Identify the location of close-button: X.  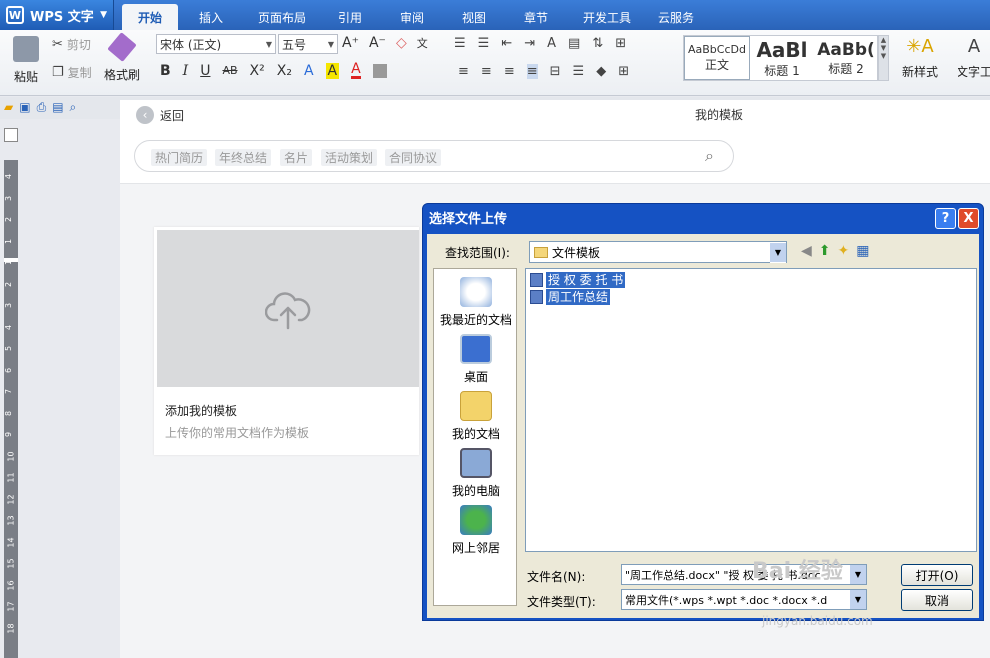
(968, 218).